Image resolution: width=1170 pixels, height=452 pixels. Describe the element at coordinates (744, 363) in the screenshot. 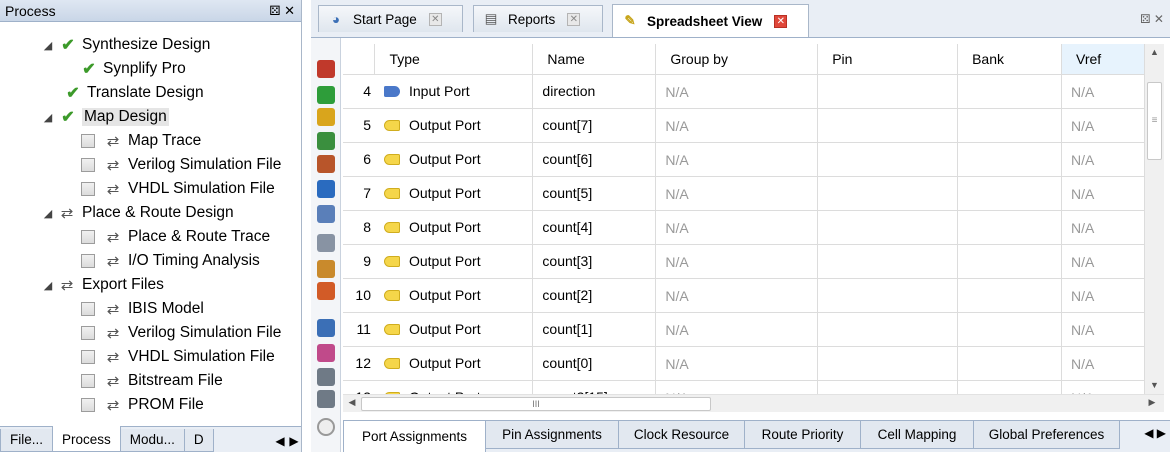

I see `table-row: 12 Output Port count[0] N/A N/A` at that location.